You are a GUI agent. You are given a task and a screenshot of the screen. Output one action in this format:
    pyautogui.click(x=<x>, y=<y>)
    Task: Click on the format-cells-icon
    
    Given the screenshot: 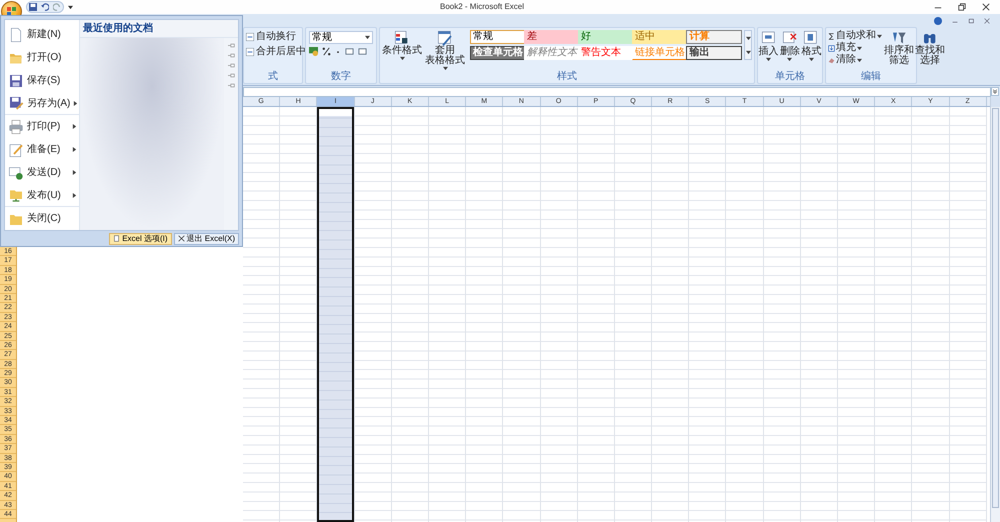 What is the action you would take?
    pyautogui.click(x=811, y=38)
    